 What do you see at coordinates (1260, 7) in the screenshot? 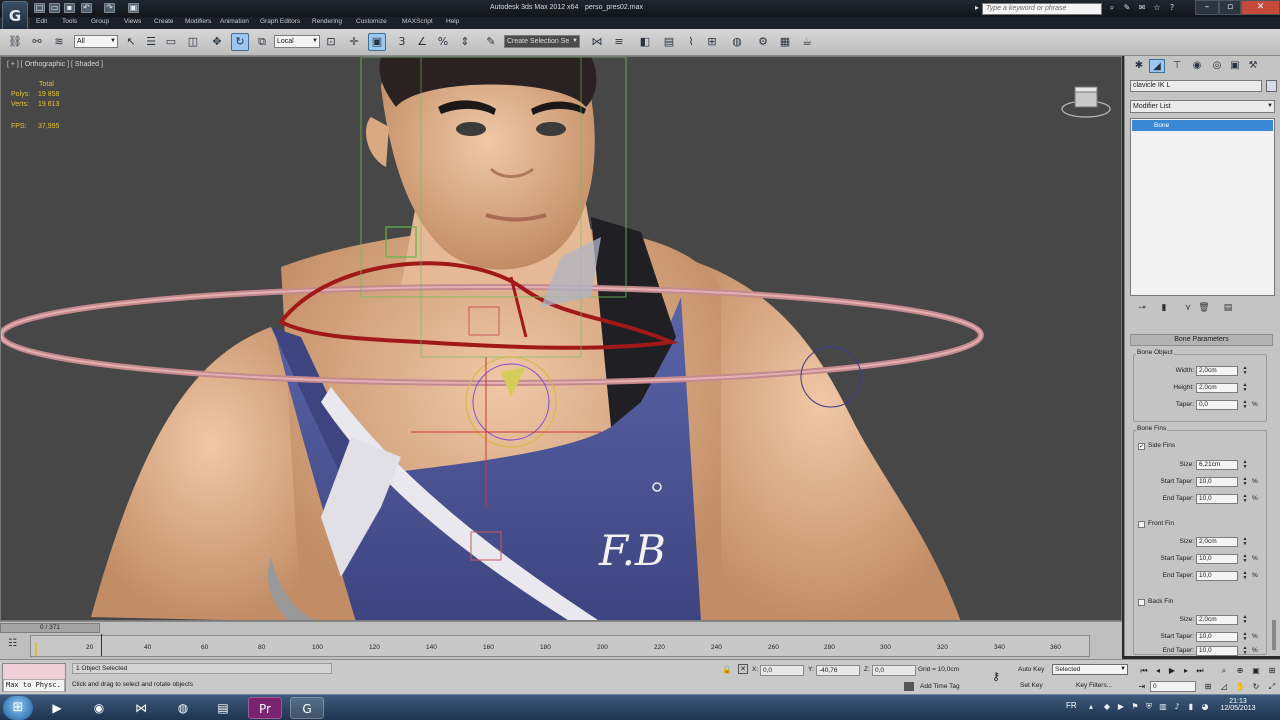
I see `close-button: ✕` at bounding box center [1260, 7].